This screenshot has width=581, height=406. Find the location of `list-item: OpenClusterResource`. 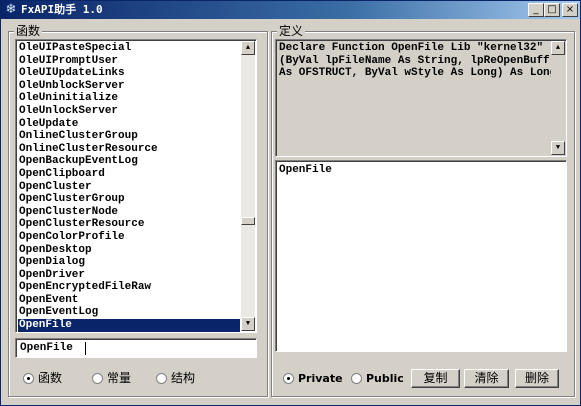

list-item: OpenClusterResource is located at coordinates (129, 224).